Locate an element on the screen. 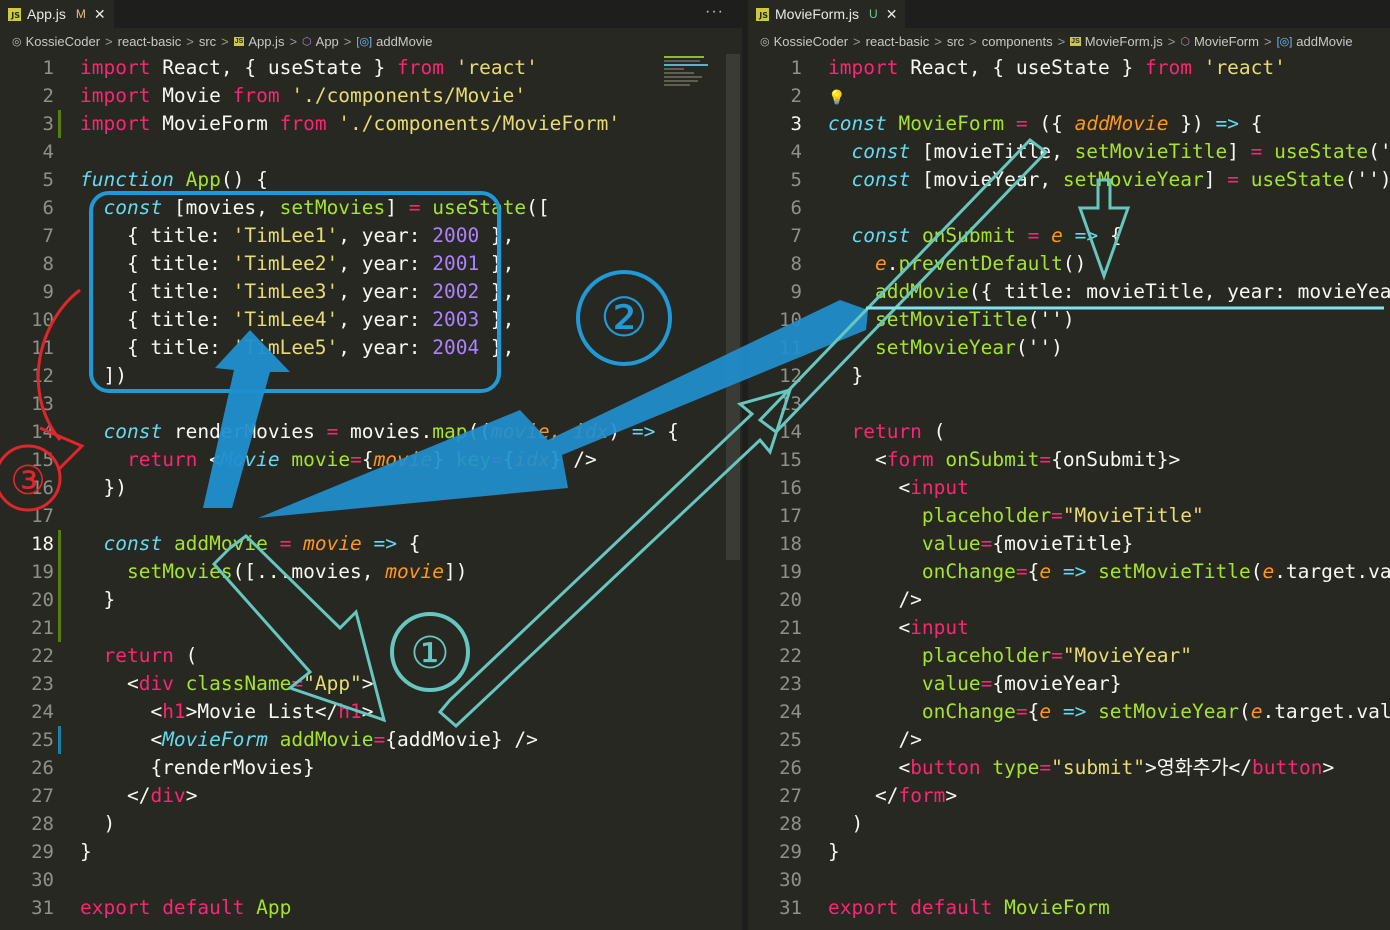  code-line: 19 setMovies([...movies, movie]) is located at coordinates (371, 572).